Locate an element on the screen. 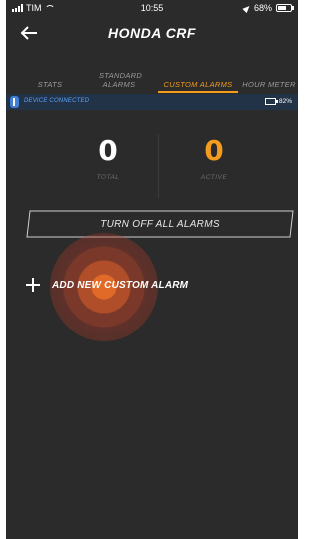 This screenshot has width=320, height=539. location-icon is located at coordinates (247, 8).